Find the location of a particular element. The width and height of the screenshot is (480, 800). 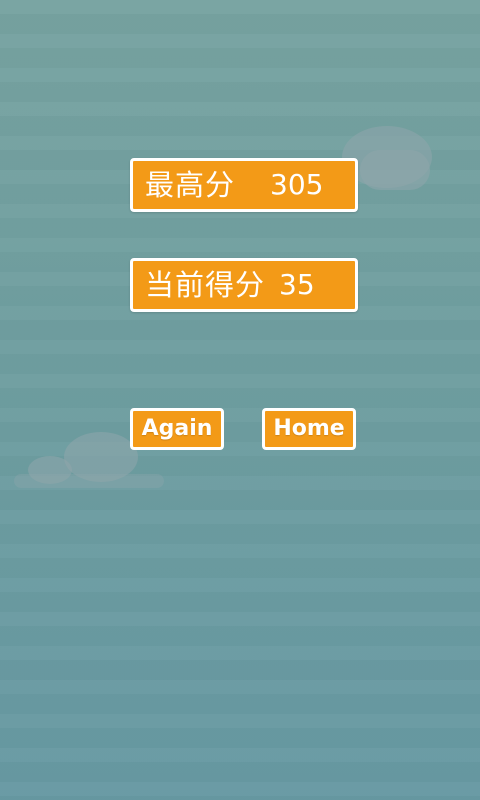

cloud-puff is located at coordinates (395, 170).